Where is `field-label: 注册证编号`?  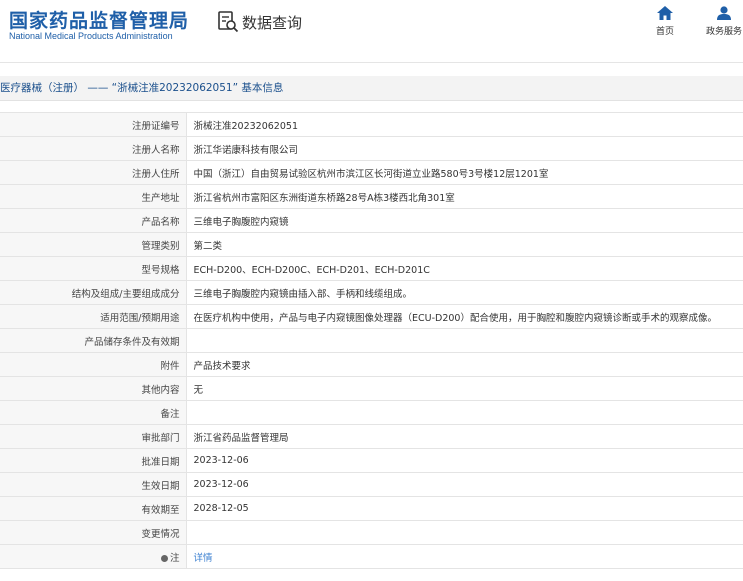
field-label: 注册证编号 is located at coordinates (93, 124).